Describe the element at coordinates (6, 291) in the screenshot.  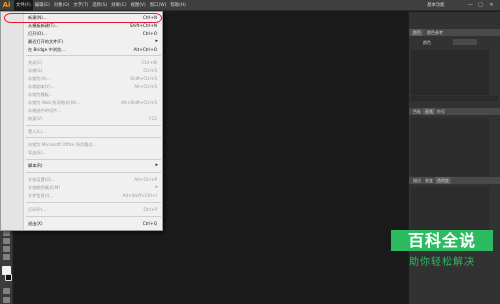
I see `drawing-mode-icon` at that location.